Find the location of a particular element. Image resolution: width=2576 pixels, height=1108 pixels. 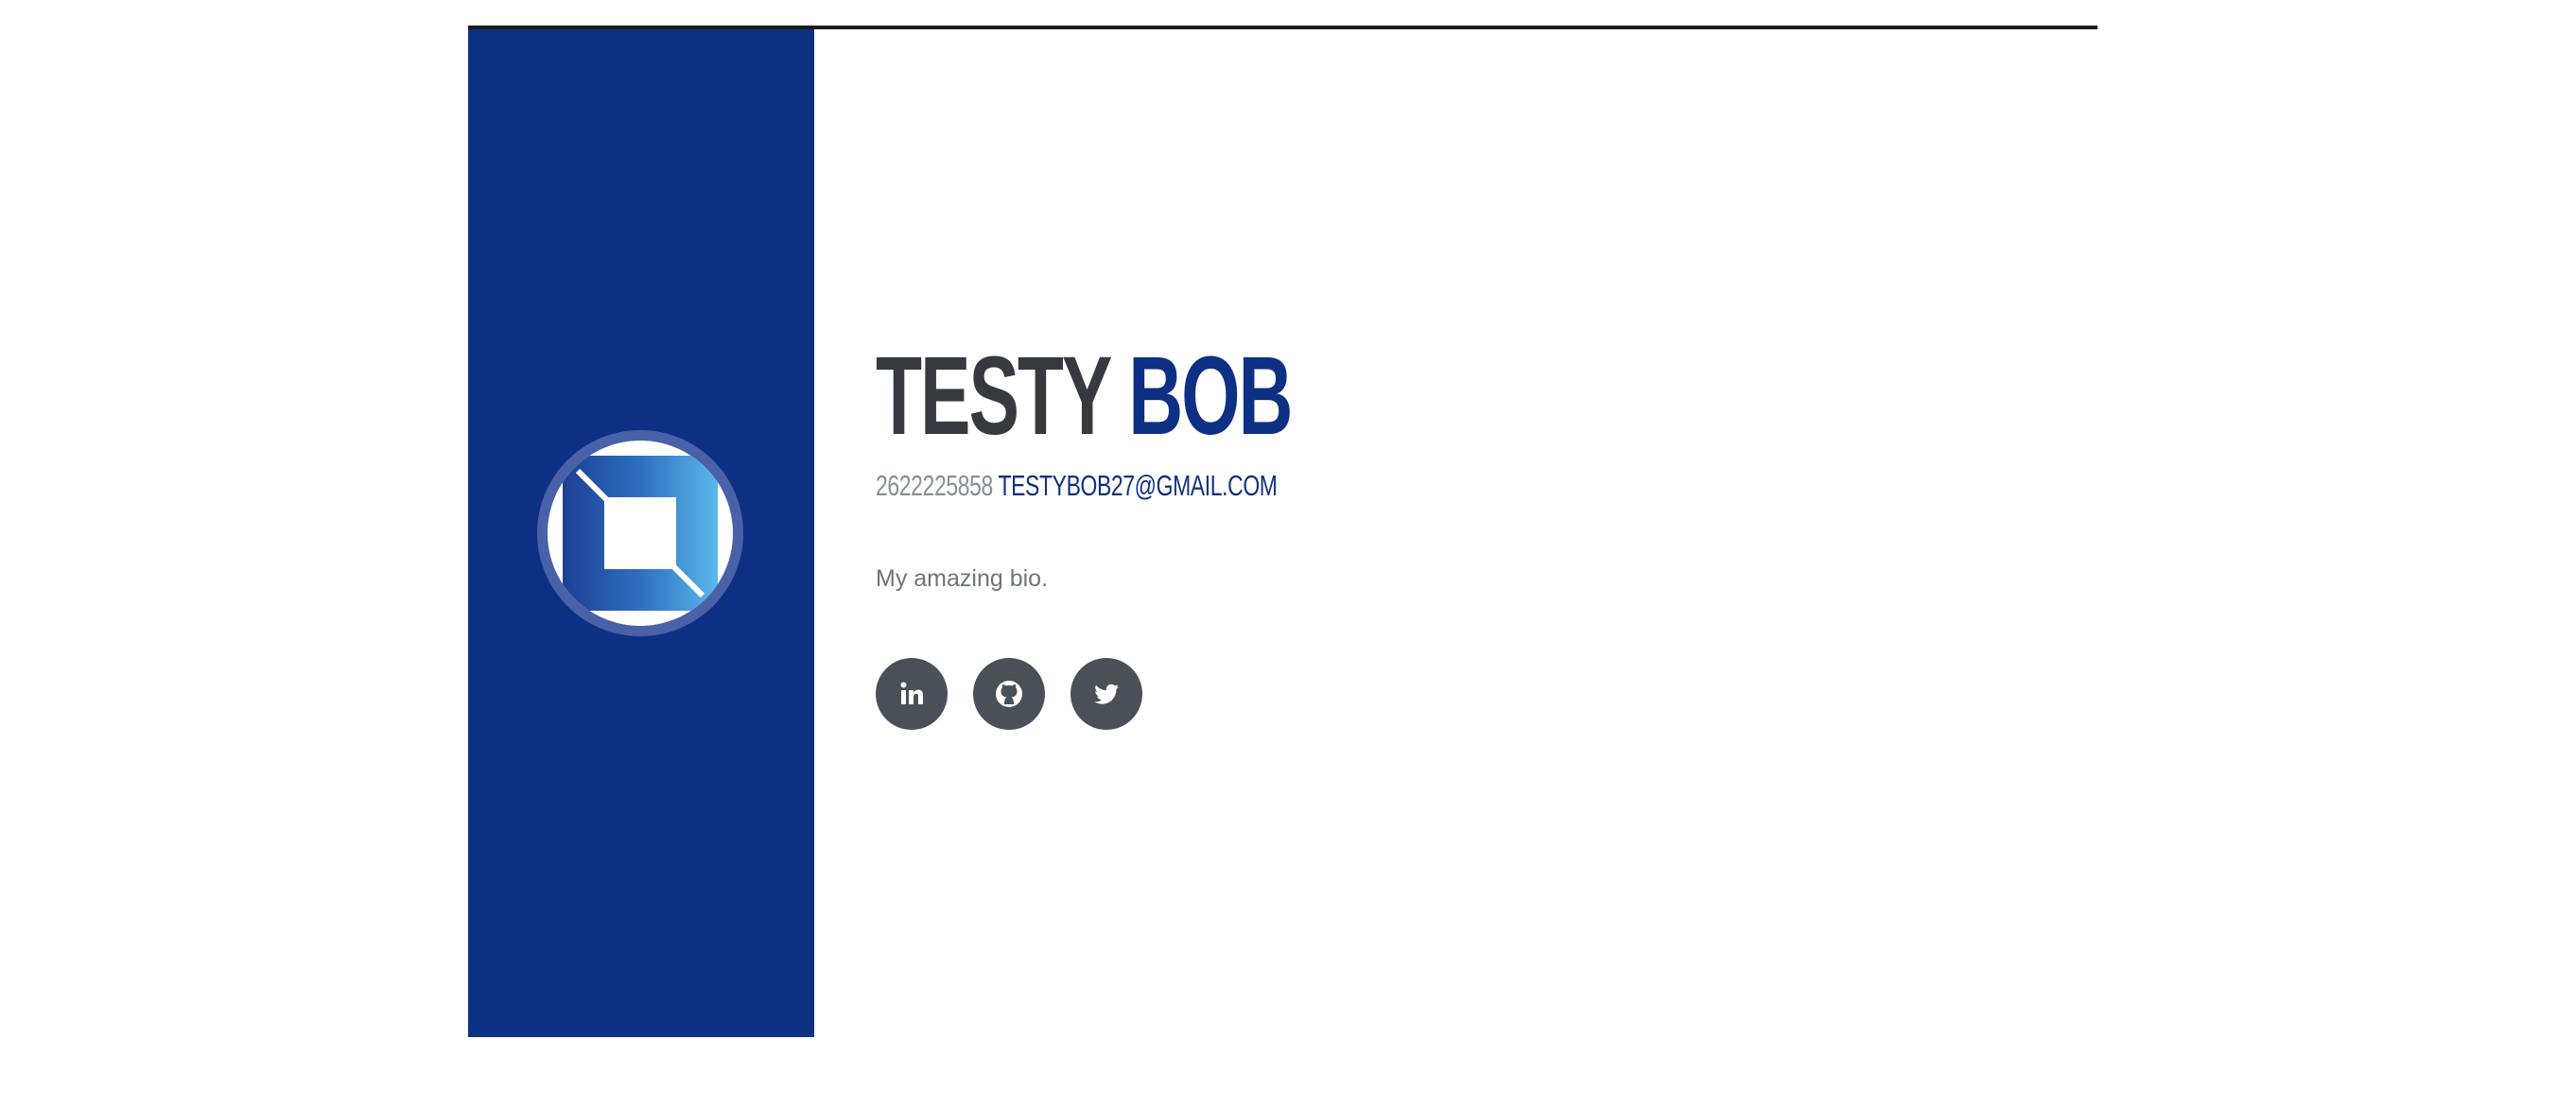

bio-text: My amazing bio. is located at coordinates (962, 578).